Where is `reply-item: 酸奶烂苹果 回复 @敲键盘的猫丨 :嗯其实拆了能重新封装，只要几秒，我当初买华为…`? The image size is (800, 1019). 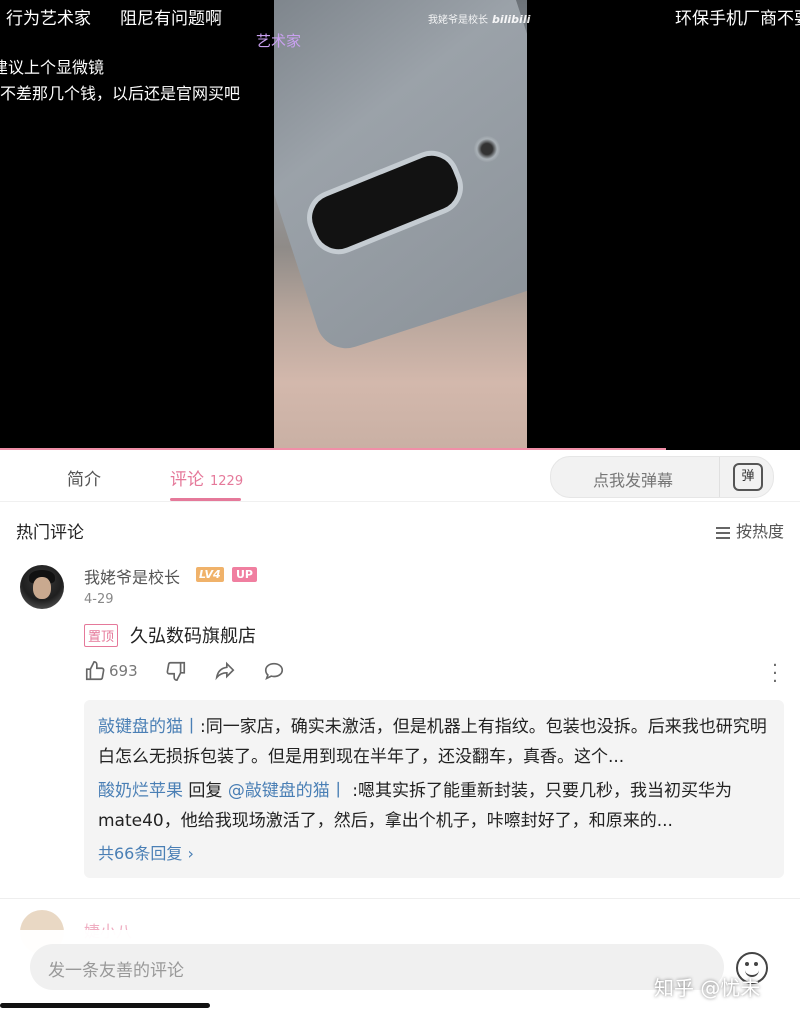 reply-item: 酸奶烂苹果 回复 @敲键盘的猫丨 :嗯其实拆了能重新封装，只要几秒，我当初买华为… is located at coordinates (436, 806).